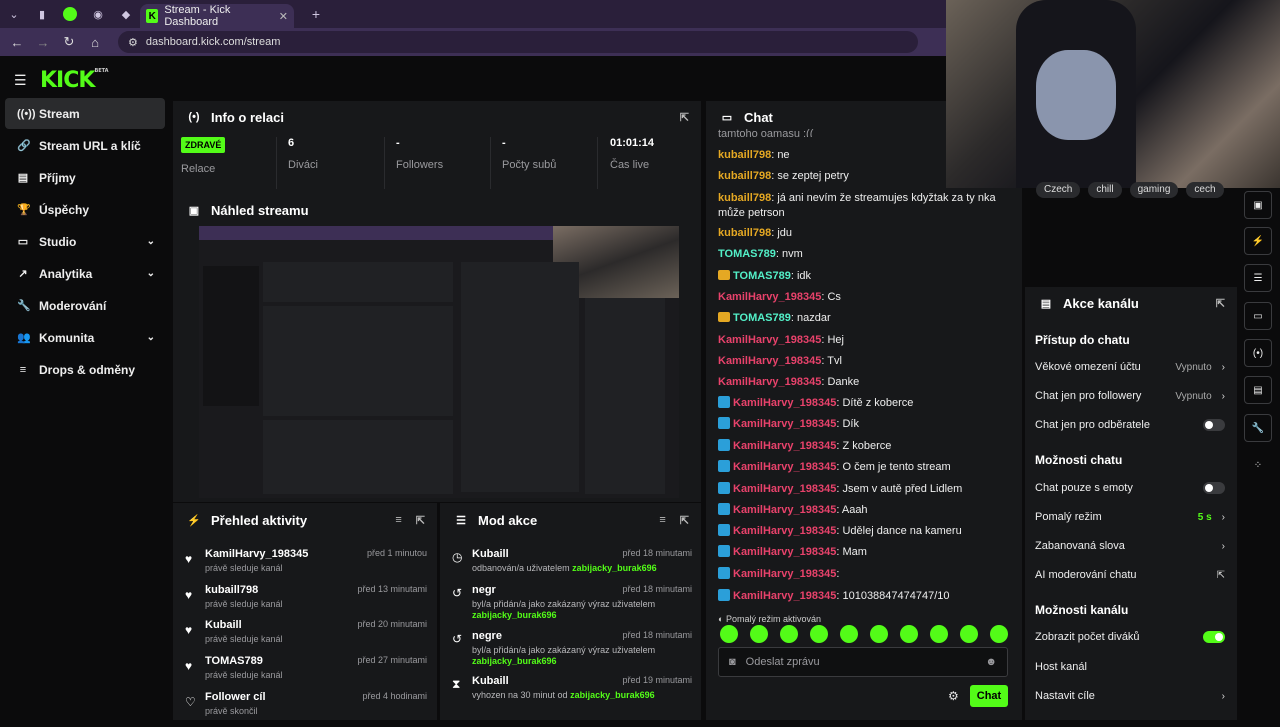 This screenshot has width=1280, height=727. Describe the element at coordinates (1258, 390) in the screenshot. I see `rail-channel-actions-icon: ▤` at that location.